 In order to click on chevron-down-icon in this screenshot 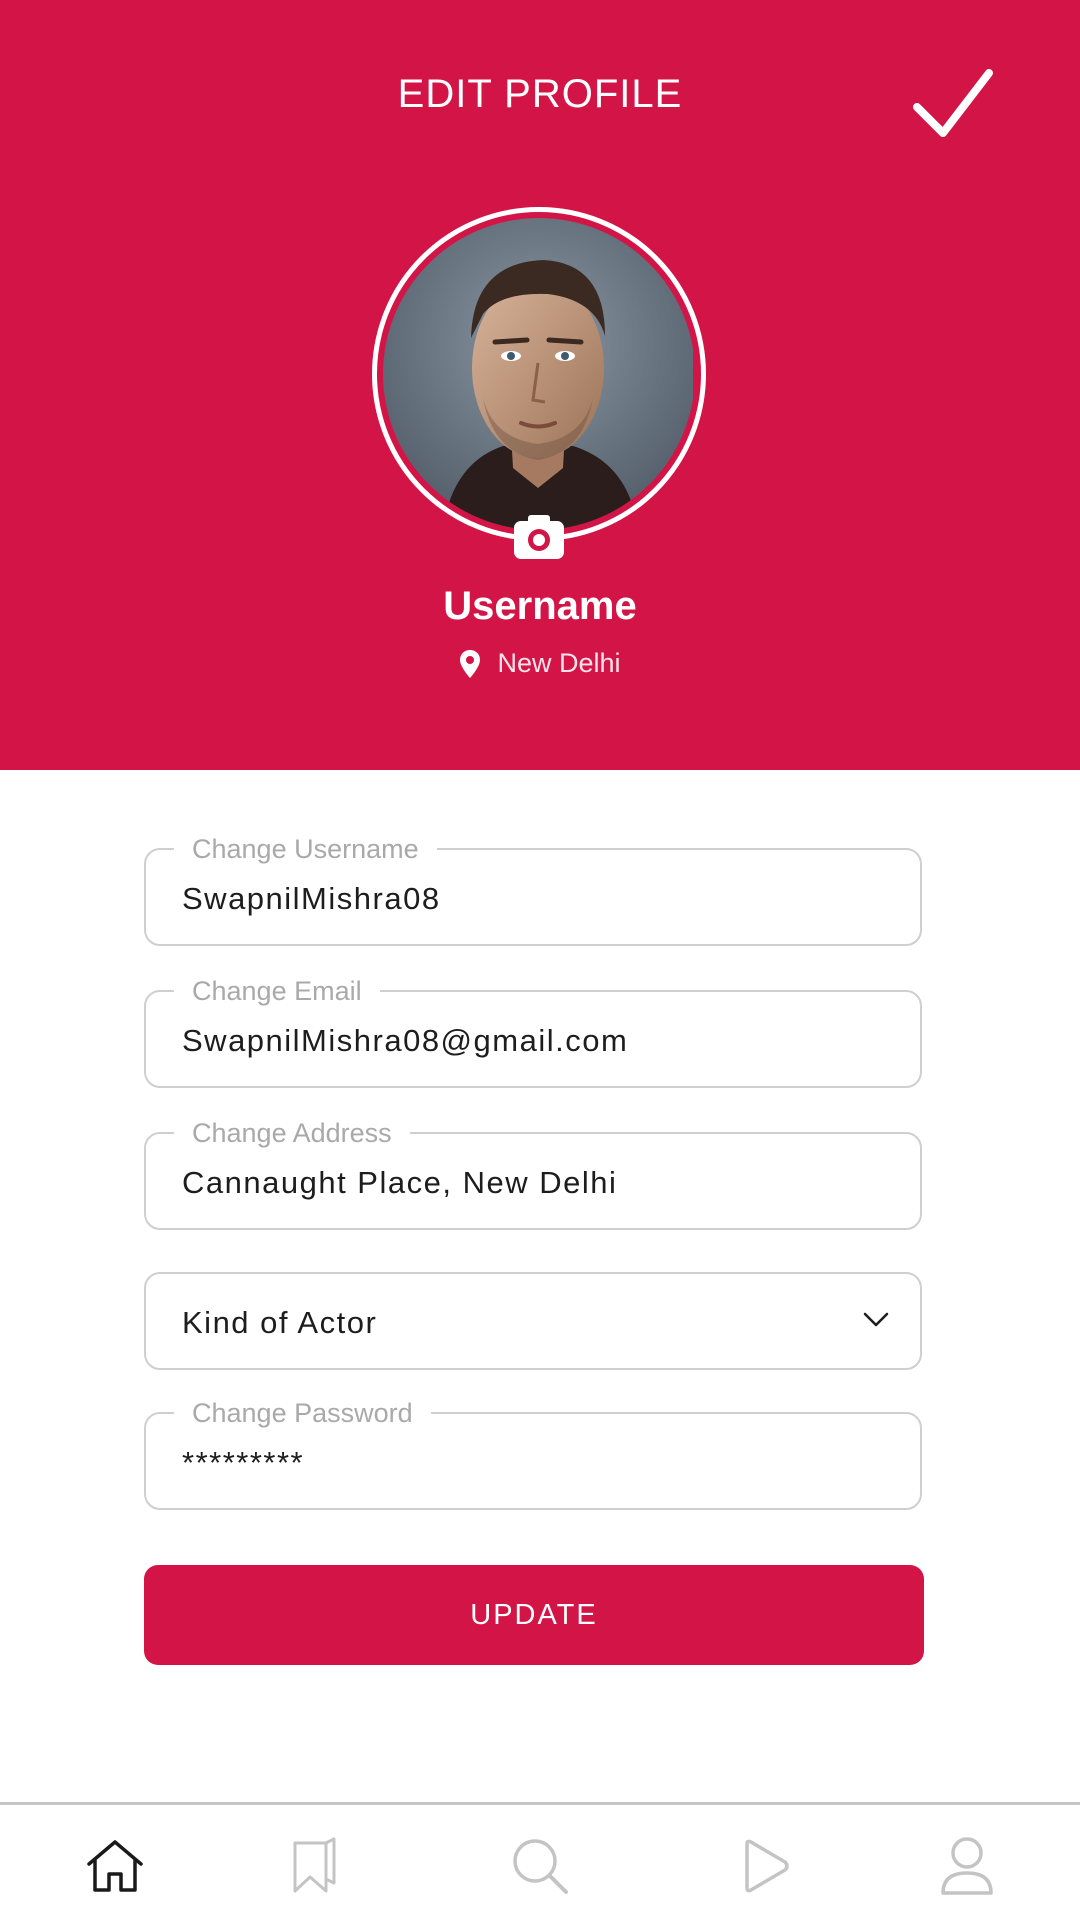, I will do `click(876, 1319)`.